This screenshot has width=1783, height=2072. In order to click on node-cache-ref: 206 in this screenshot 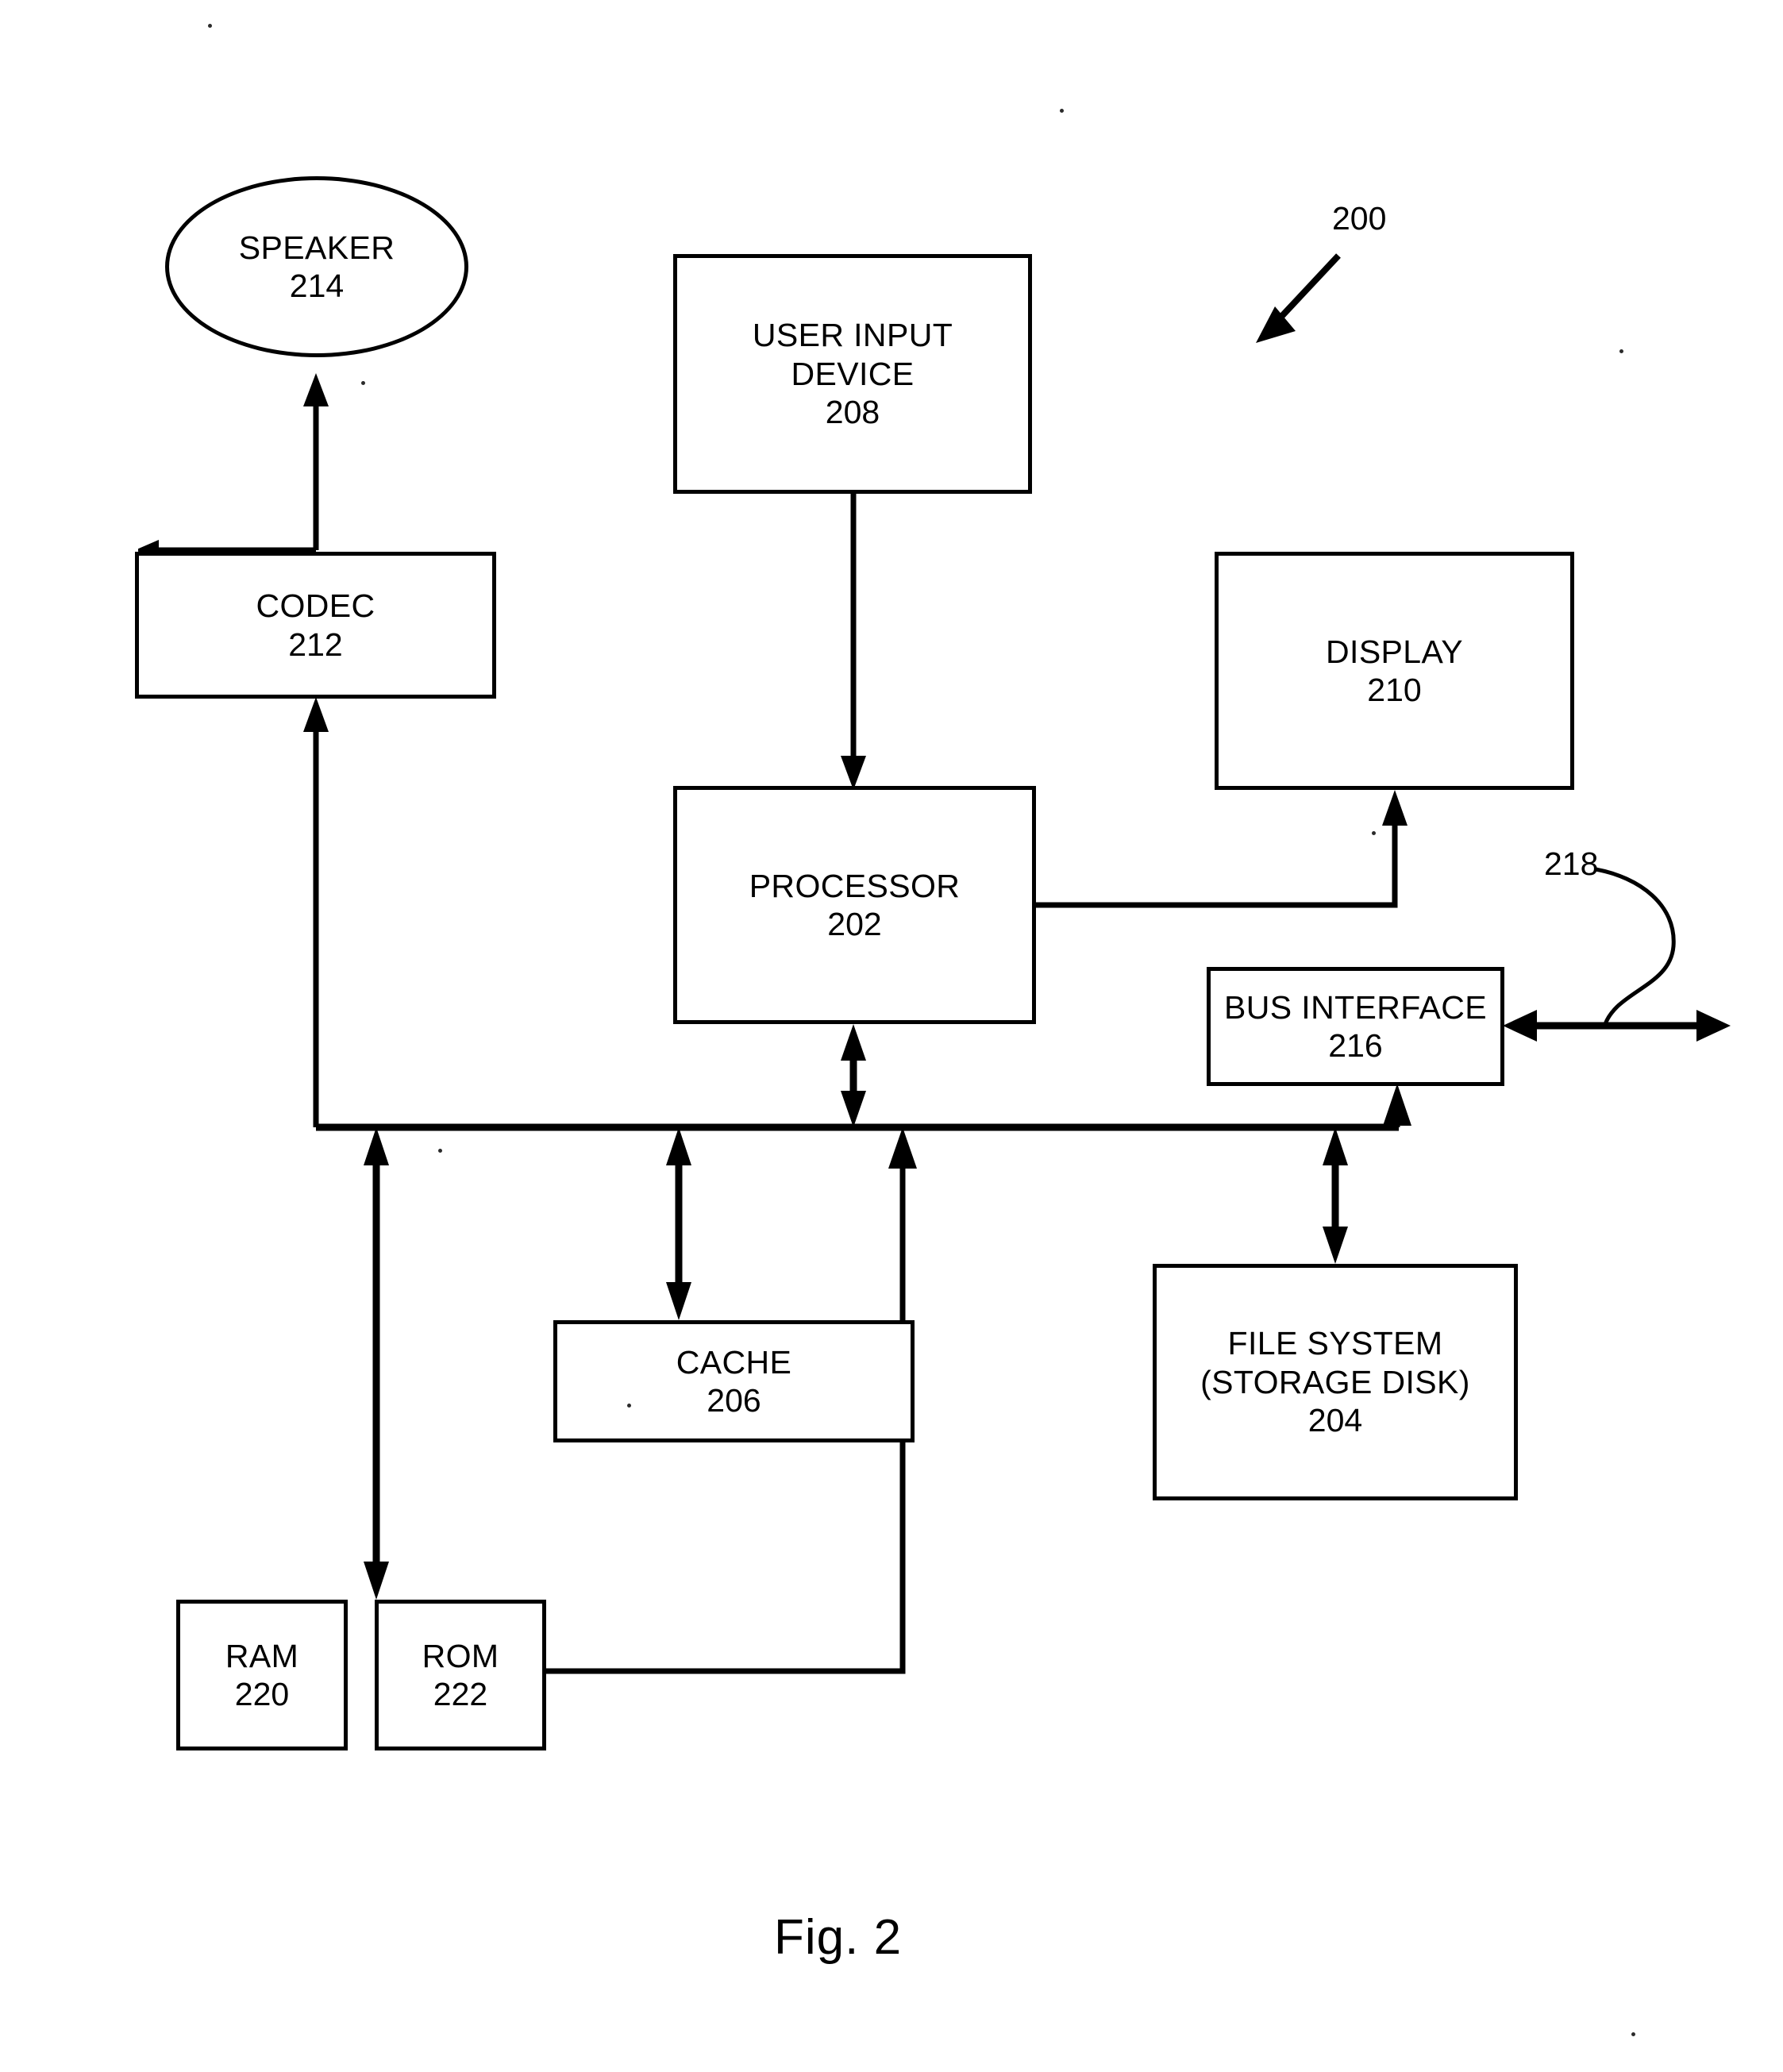, I will do `click(734, 1400)`.